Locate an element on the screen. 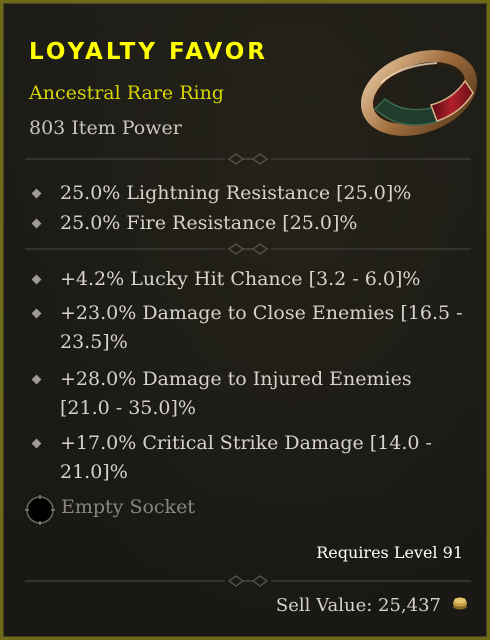  affix: +4.2% Lucky Hit Chance [3.2 - 6.0]% is located at coordinates (247, 279).